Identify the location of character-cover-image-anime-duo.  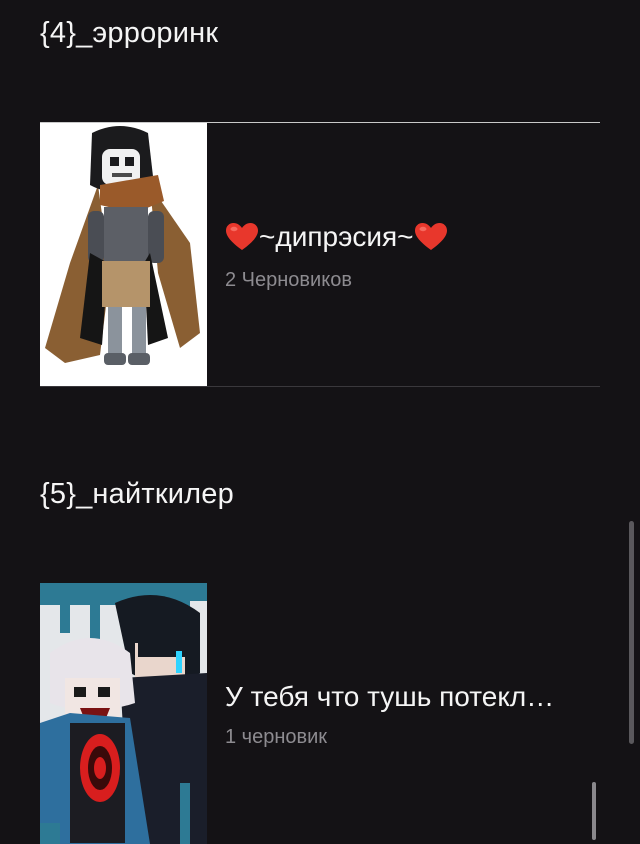
(123, 713).